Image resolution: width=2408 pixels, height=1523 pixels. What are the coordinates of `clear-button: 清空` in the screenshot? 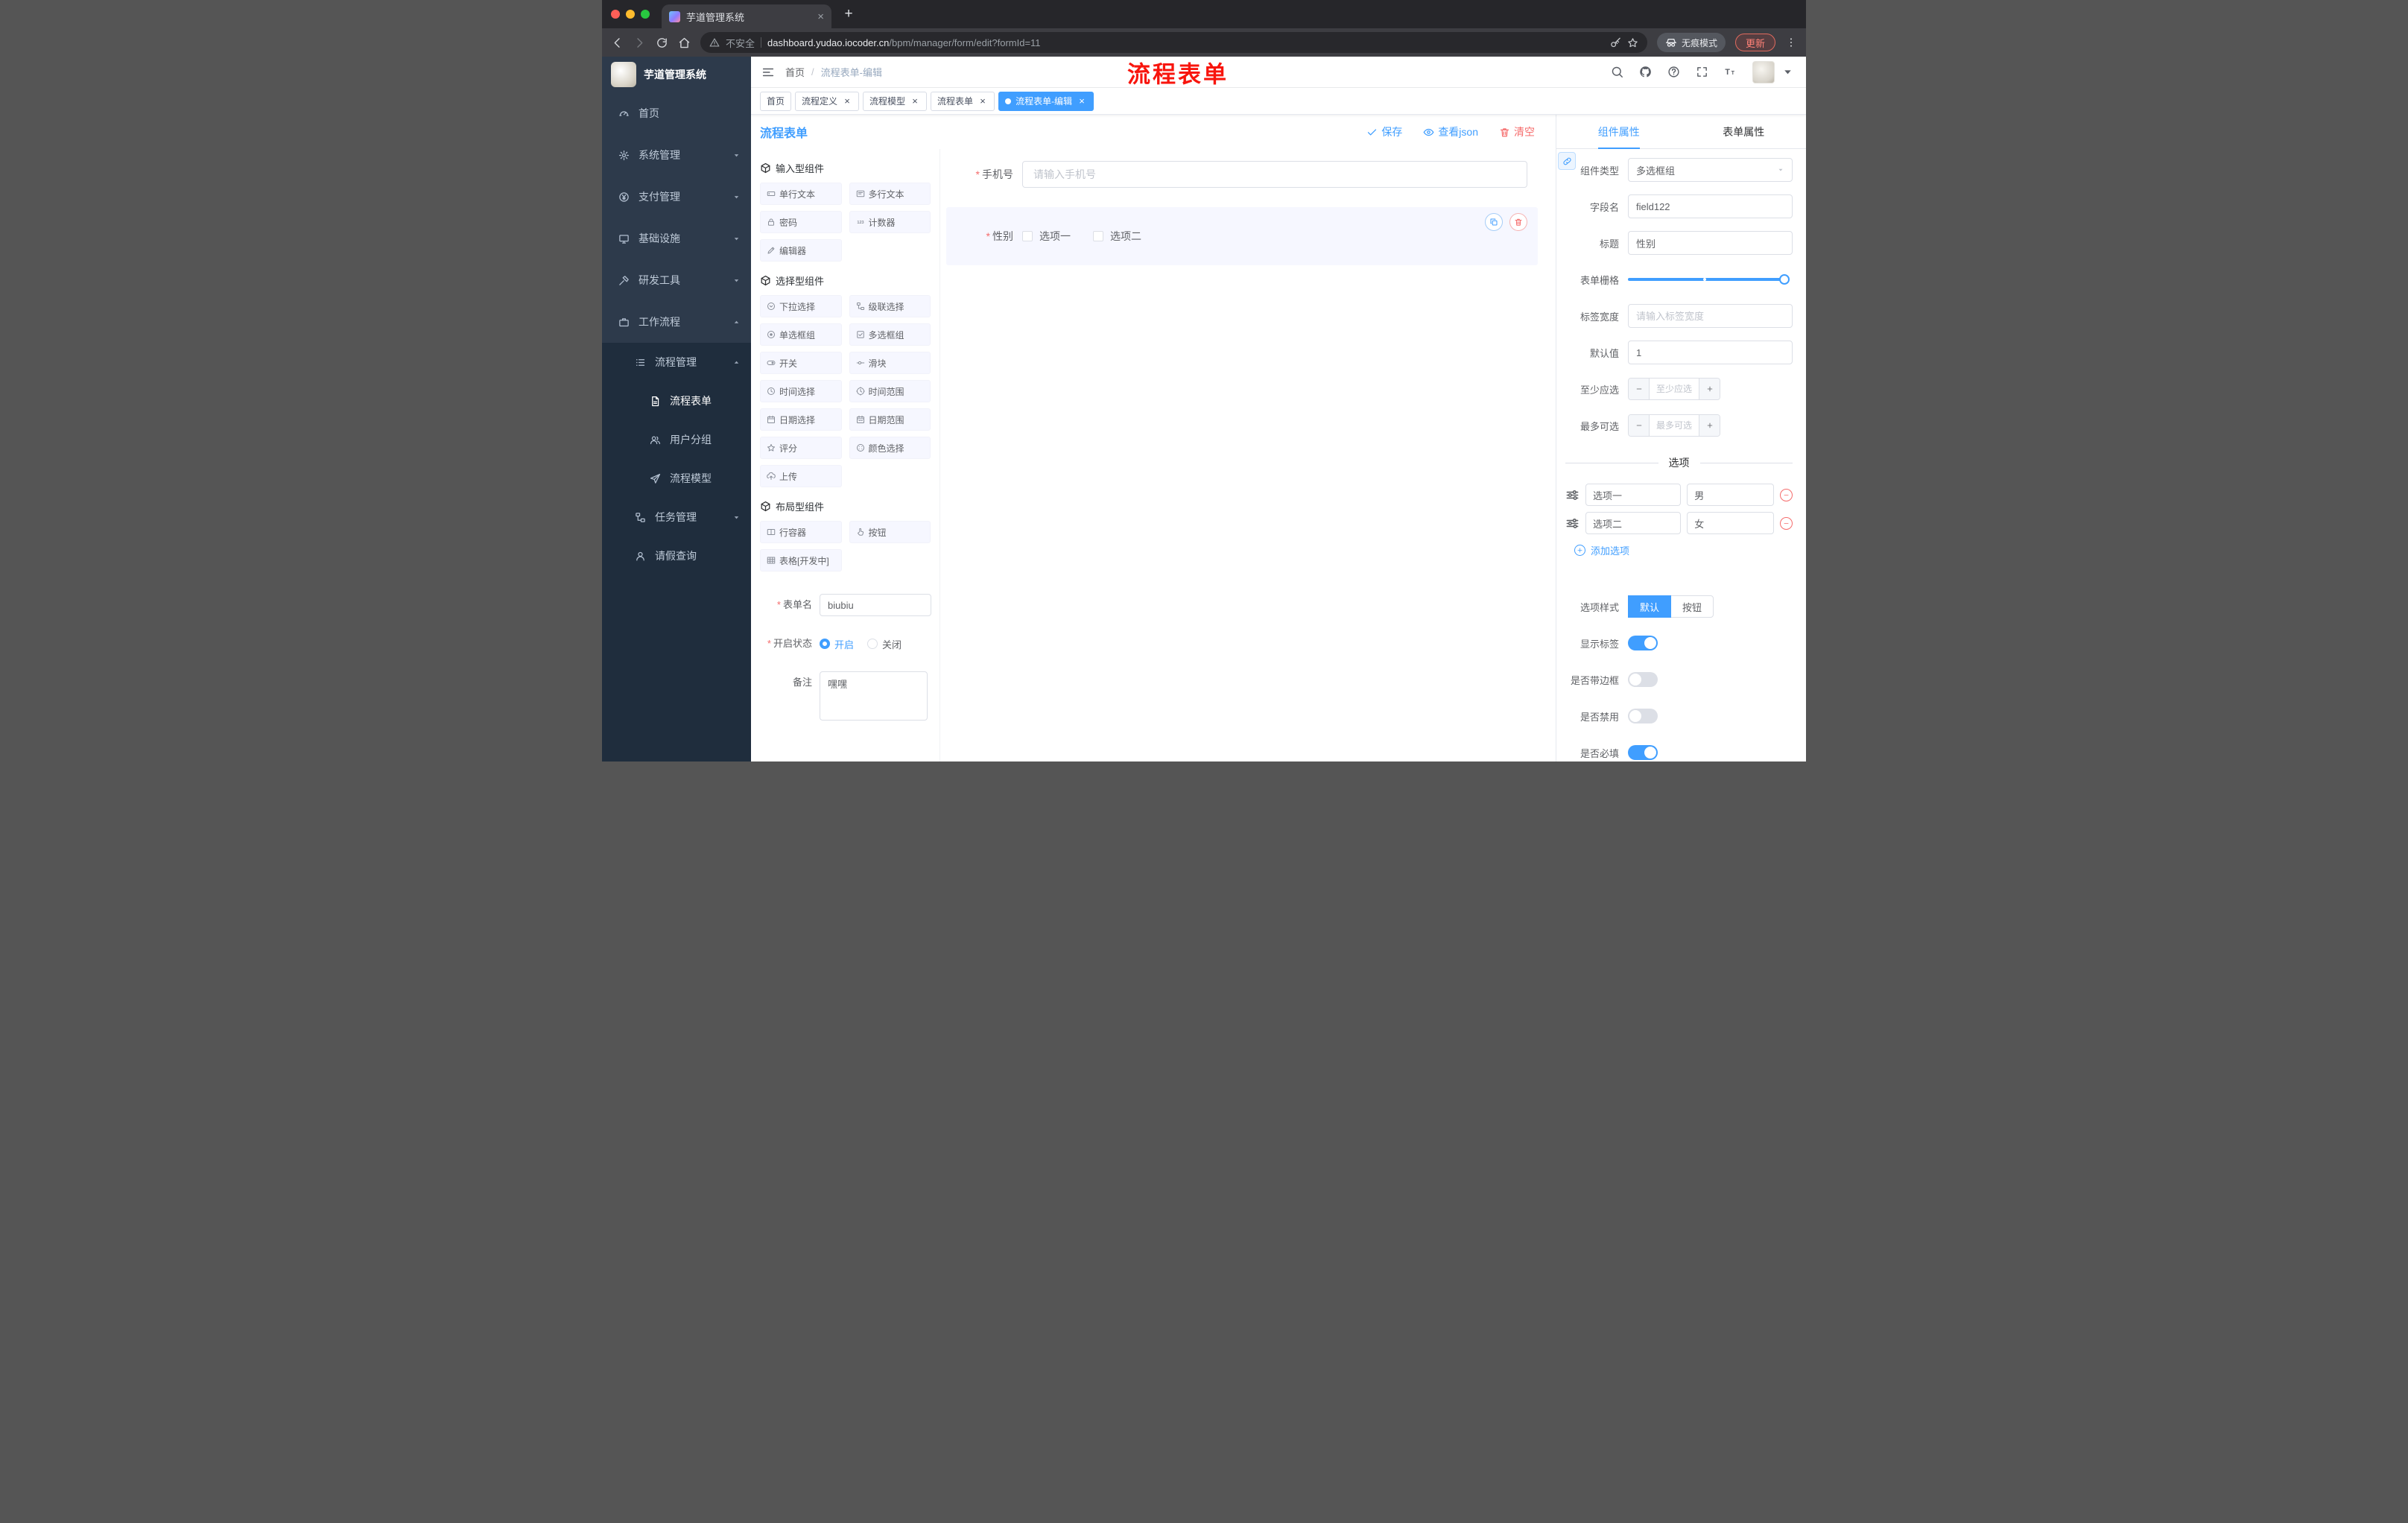 It's located at (1517, 132).